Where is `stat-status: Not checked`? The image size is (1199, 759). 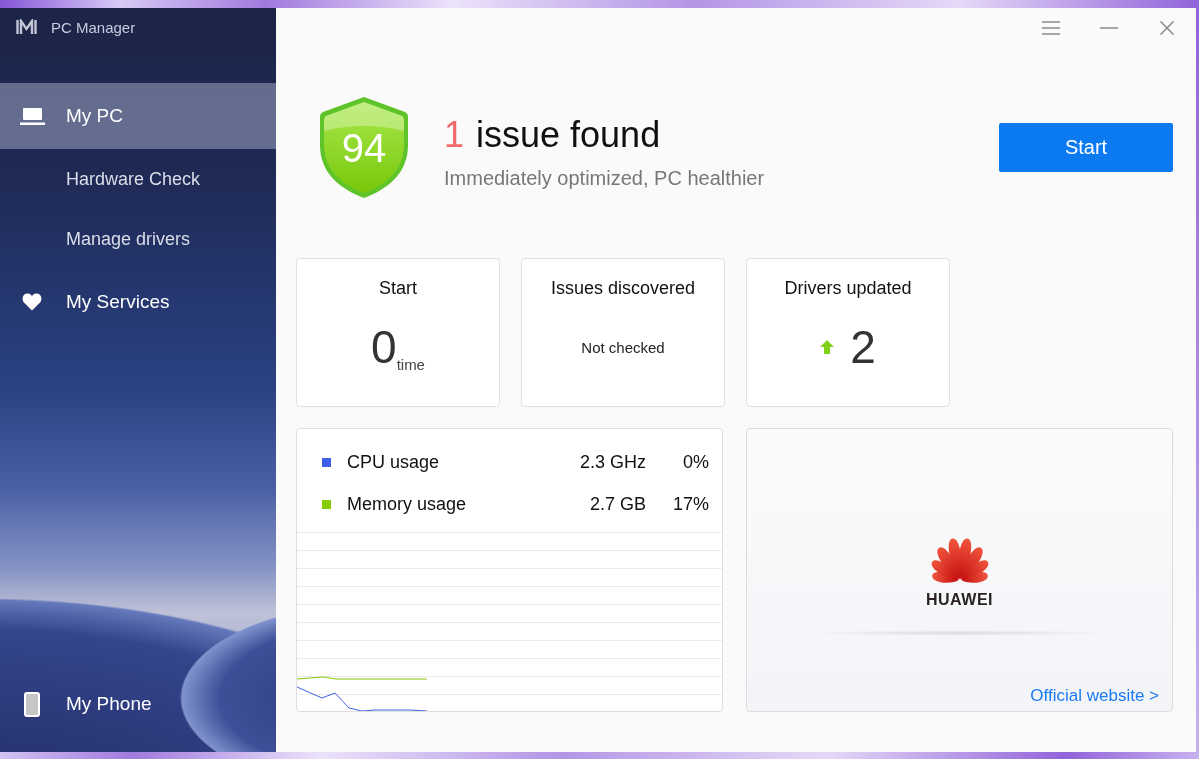
stat-status: Not checked is located at coordinates (623, 347).